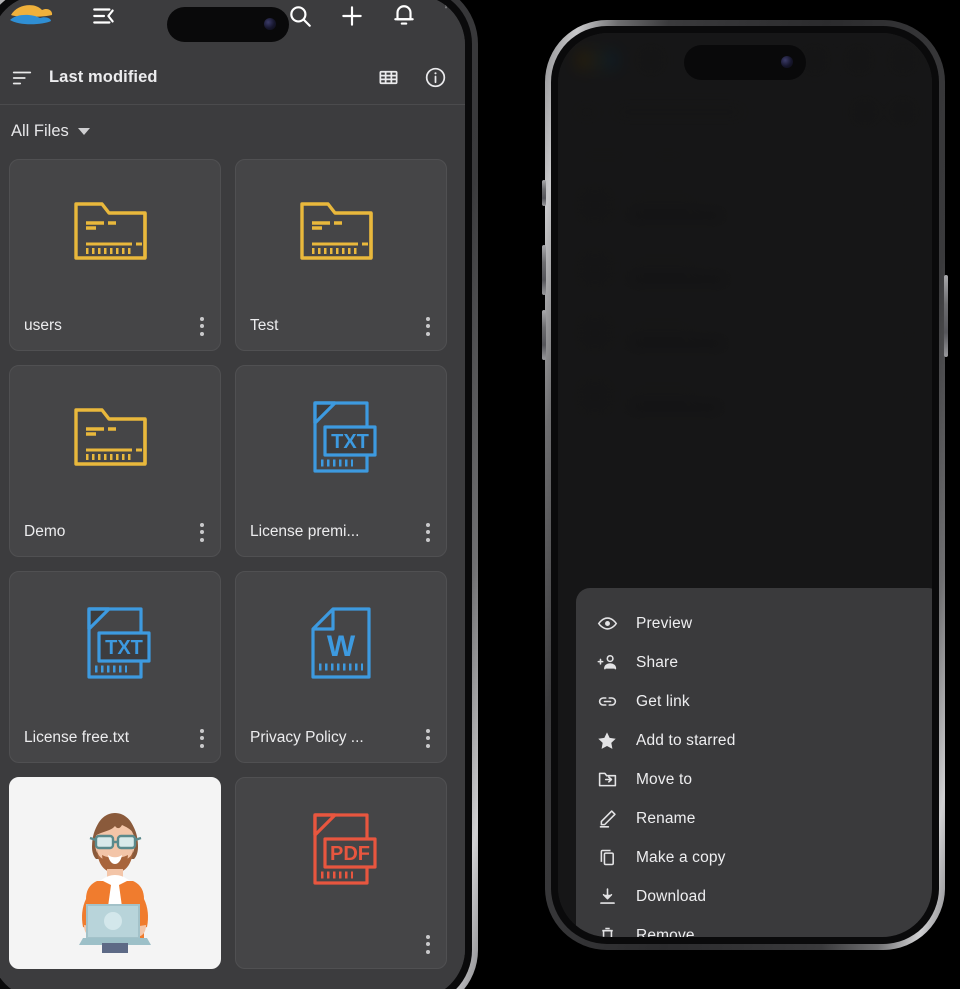  What do you see at coordinates (754, 779) in the screenshot?
I see `menu-item-move-to: Move to` at bounding box center [754, 779].